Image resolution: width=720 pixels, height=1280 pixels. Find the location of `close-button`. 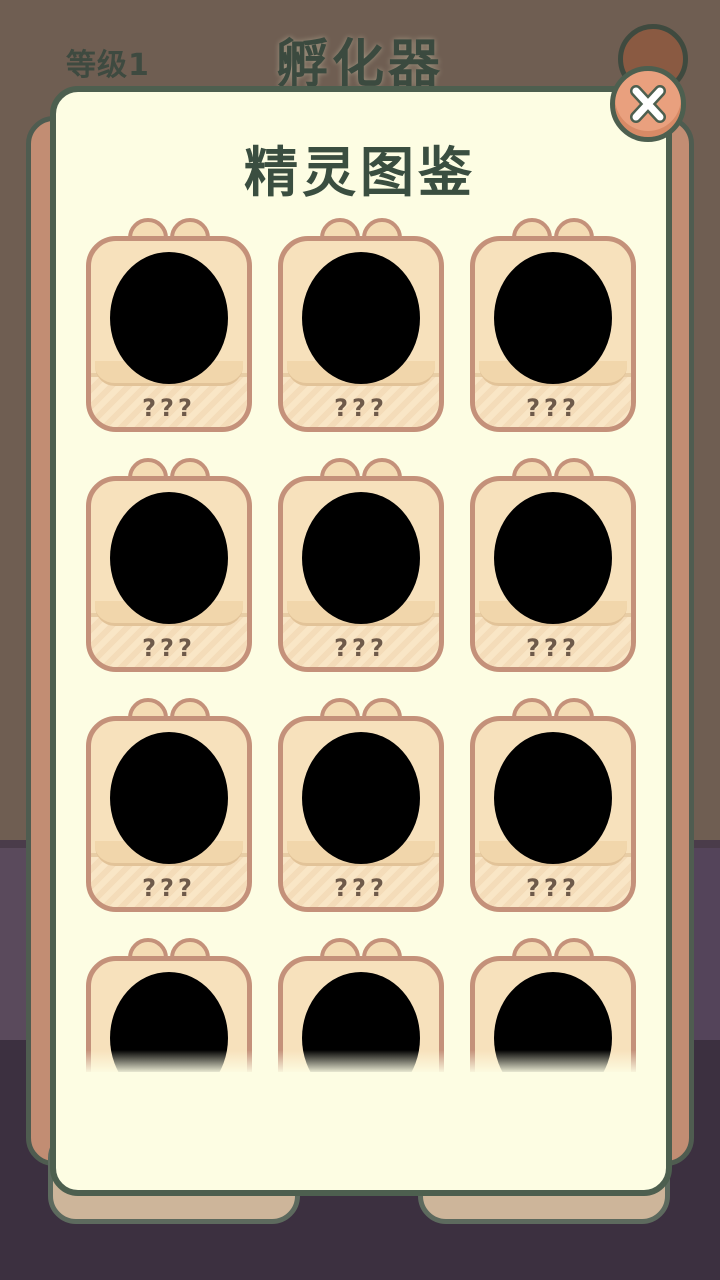

close-button is located at coordinates (648, 104).